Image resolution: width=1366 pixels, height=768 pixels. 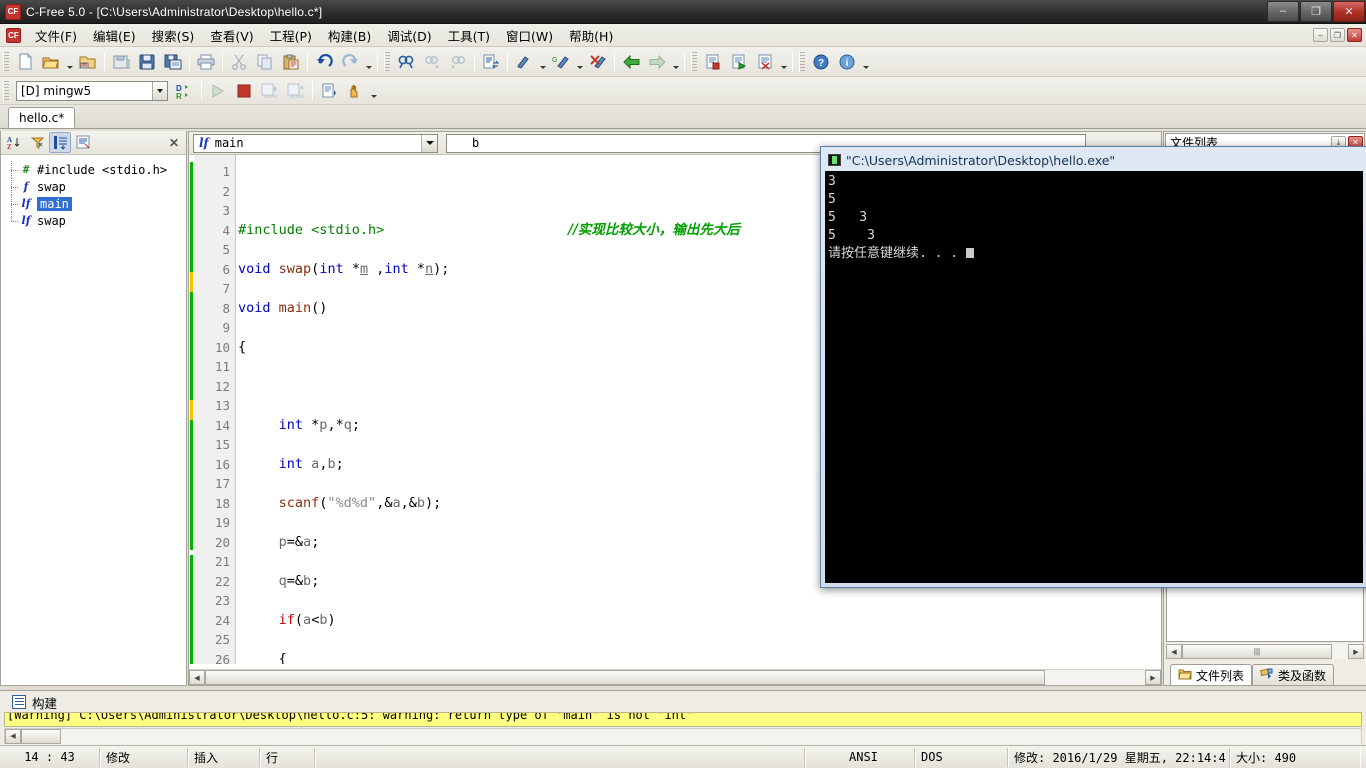 What do you see at coordinates (1354, 35) in the screenshot?
I see `mdi-close-button: ✕` at bounding box center [1354, 35].